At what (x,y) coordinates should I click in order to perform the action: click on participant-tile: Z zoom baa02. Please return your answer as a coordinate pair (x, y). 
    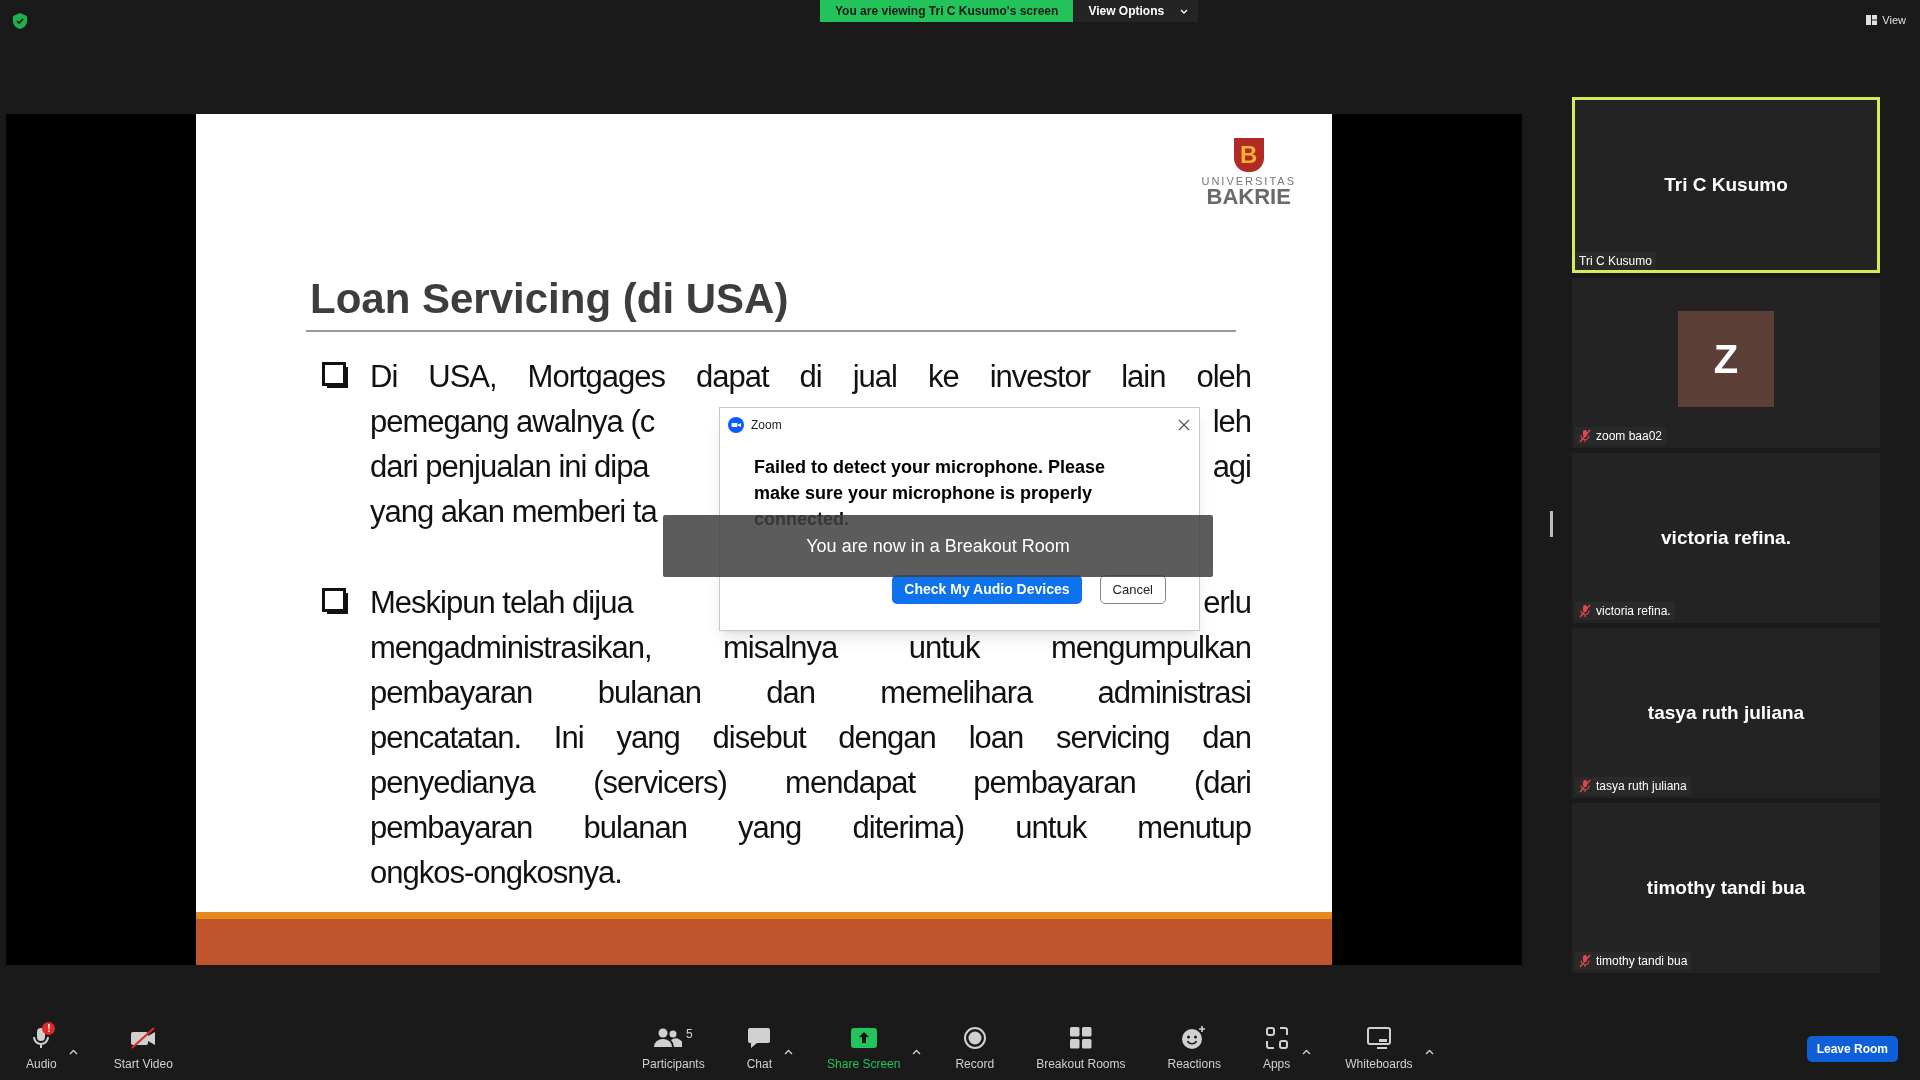
    Looking at the image, I should click on (1726, 363).